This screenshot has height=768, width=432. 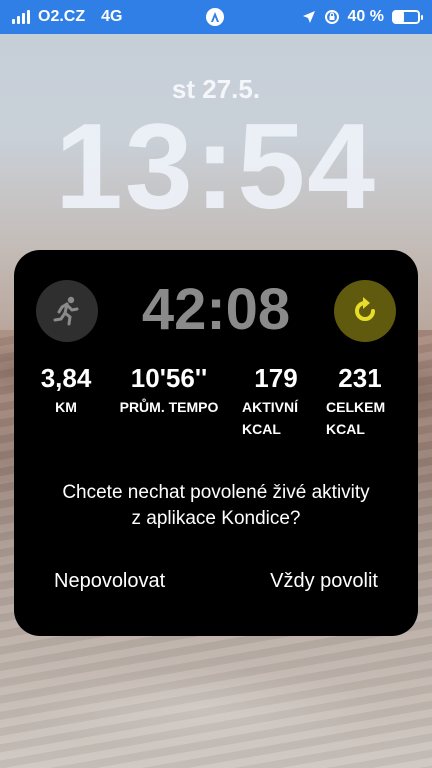 I want to click on accessibility-icon, so click(x=215, y=17).